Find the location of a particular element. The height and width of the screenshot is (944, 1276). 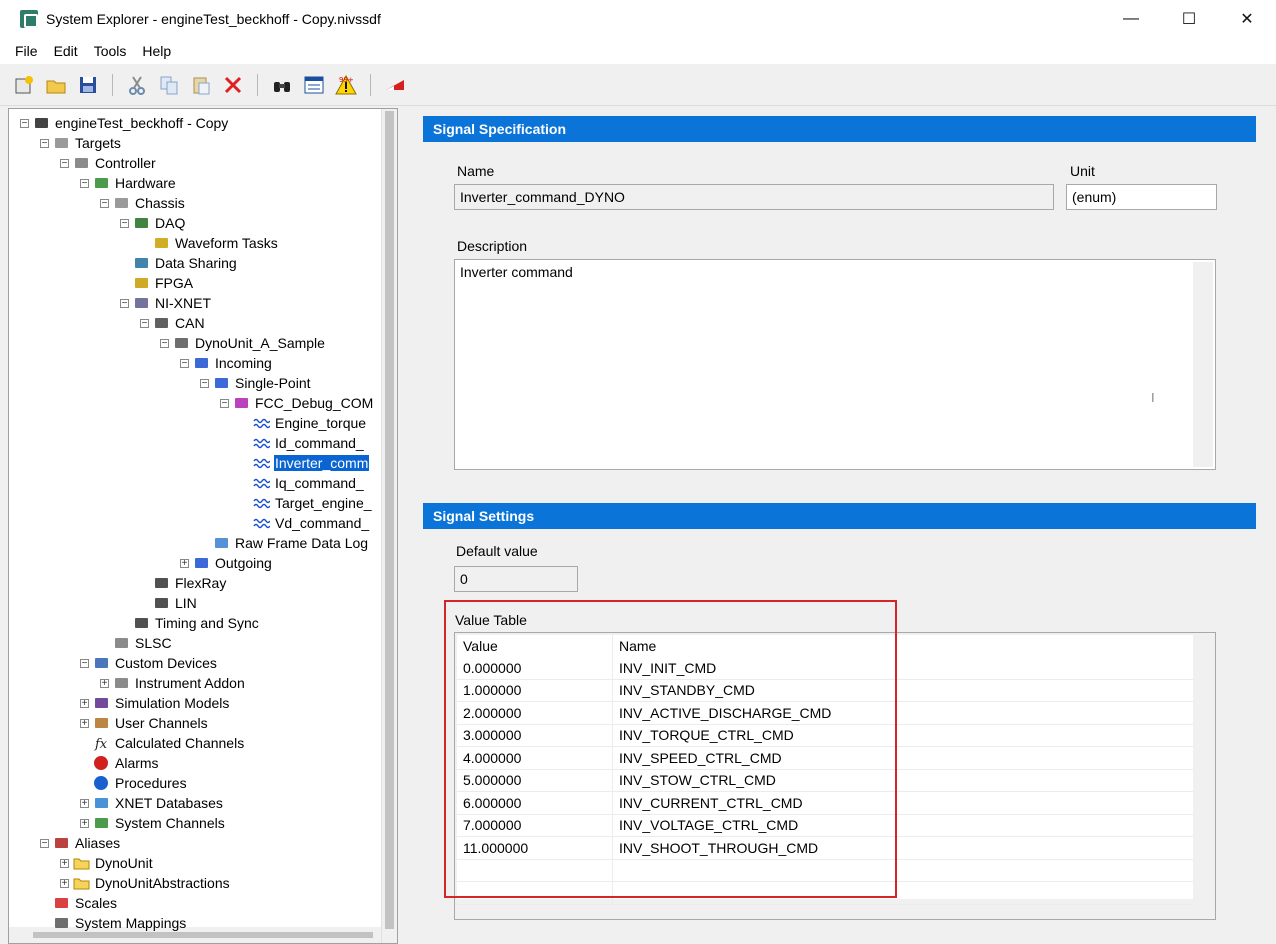

tree-item: User Channels is located at coordinates (151, 723).